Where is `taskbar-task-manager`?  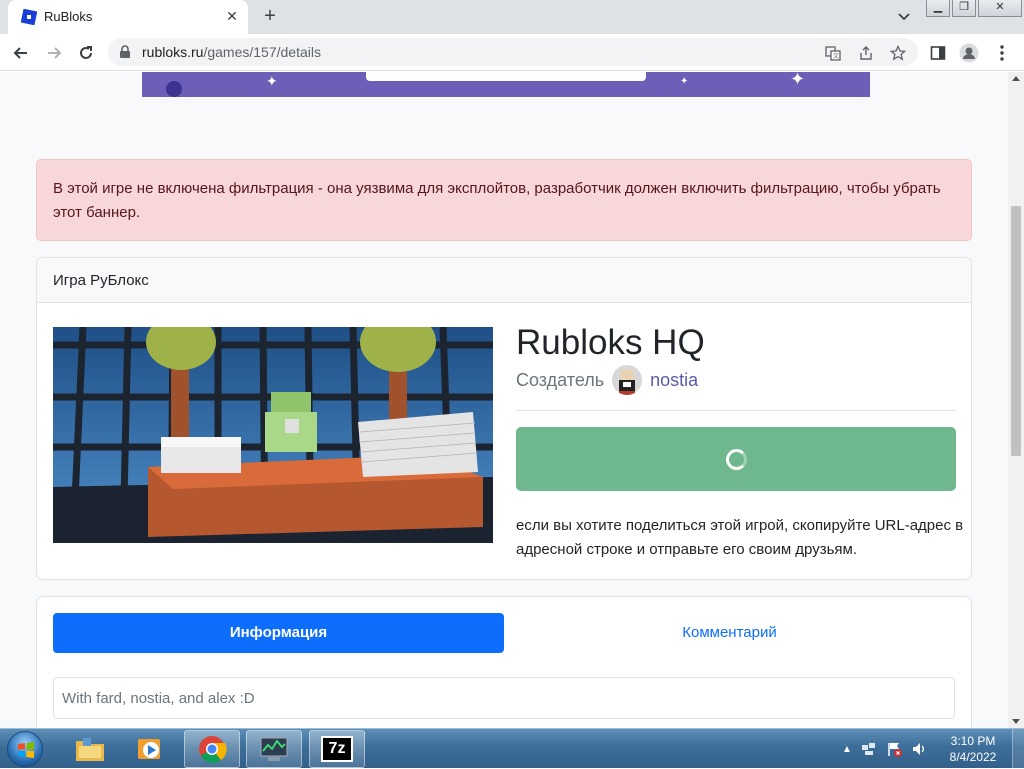 taskbar-task-manager is located at coordinates (274, 749).